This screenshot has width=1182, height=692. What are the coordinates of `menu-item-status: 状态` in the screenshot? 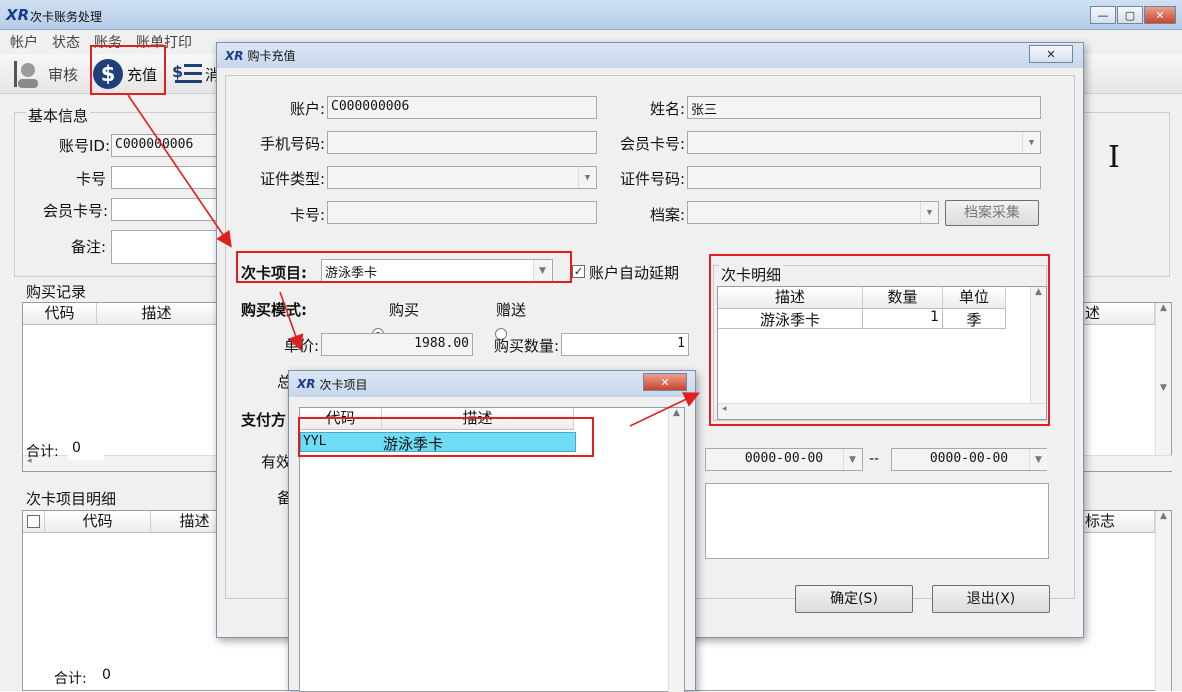 It's located at (66, 43).